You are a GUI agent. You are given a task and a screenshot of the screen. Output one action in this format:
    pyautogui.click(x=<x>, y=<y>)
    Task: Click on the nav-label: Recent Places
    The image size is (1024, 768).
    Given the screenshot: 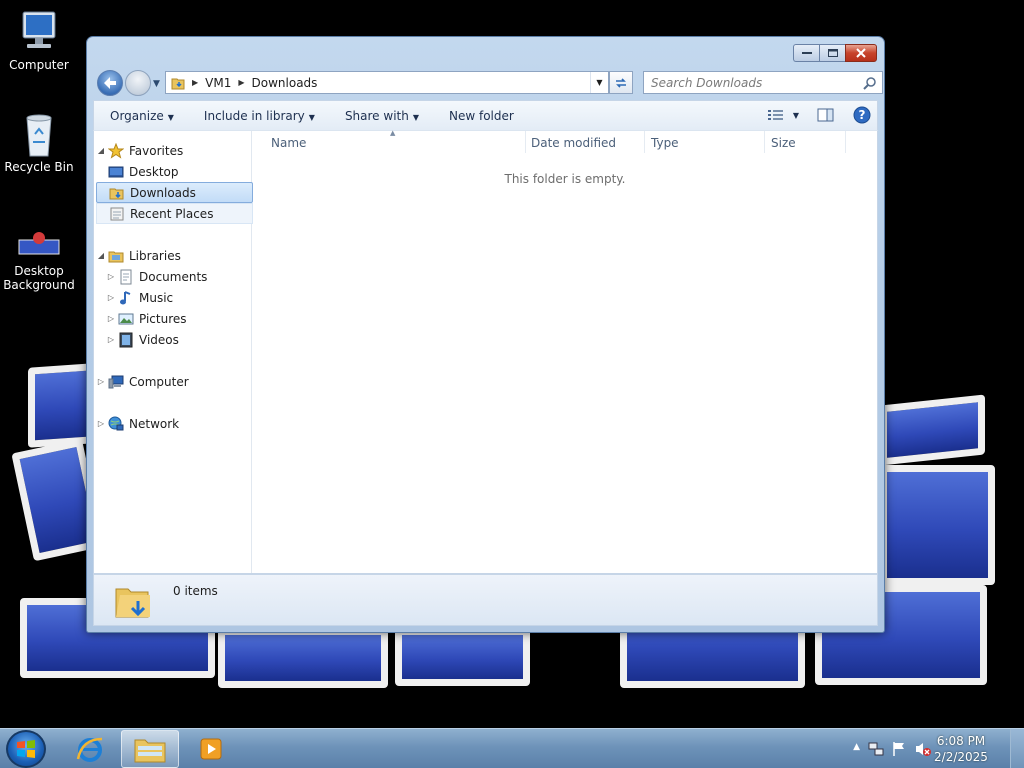 What is the action you would take?
    pyautogui.click(x=172, y=213)
    